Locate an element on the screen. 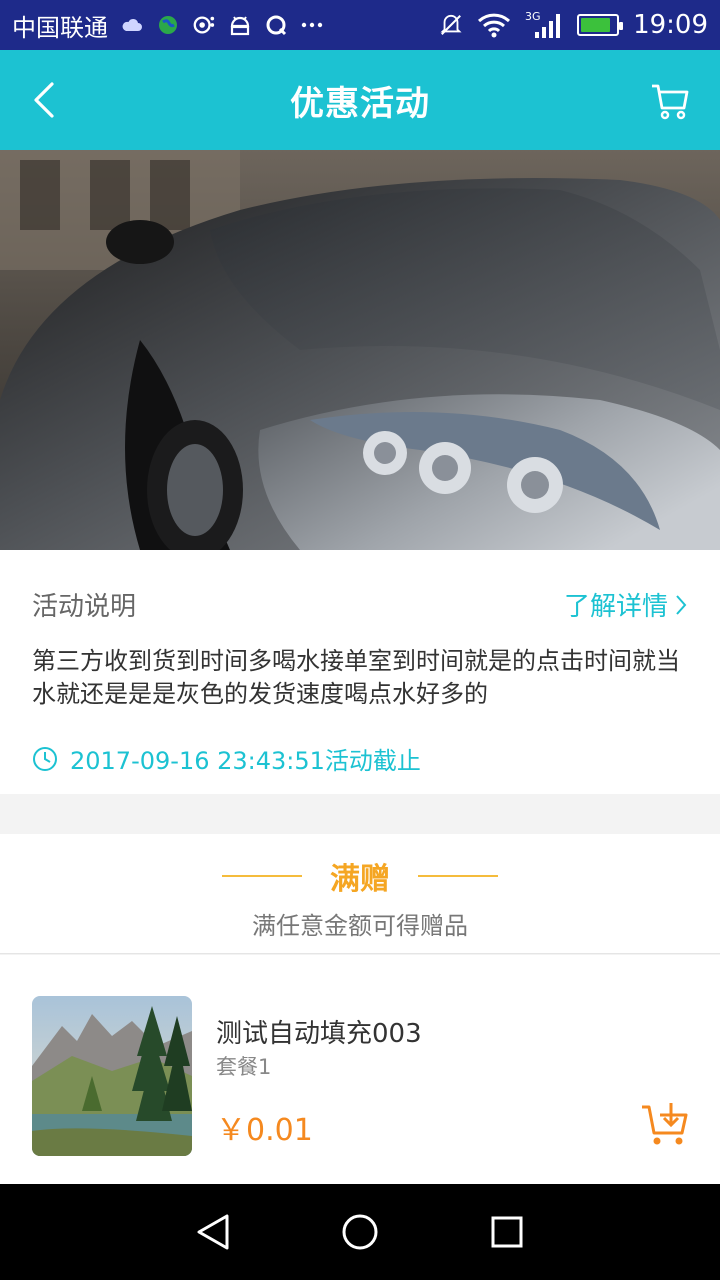  gift-title-row: 满赠 is located at coordinates (360, 876).